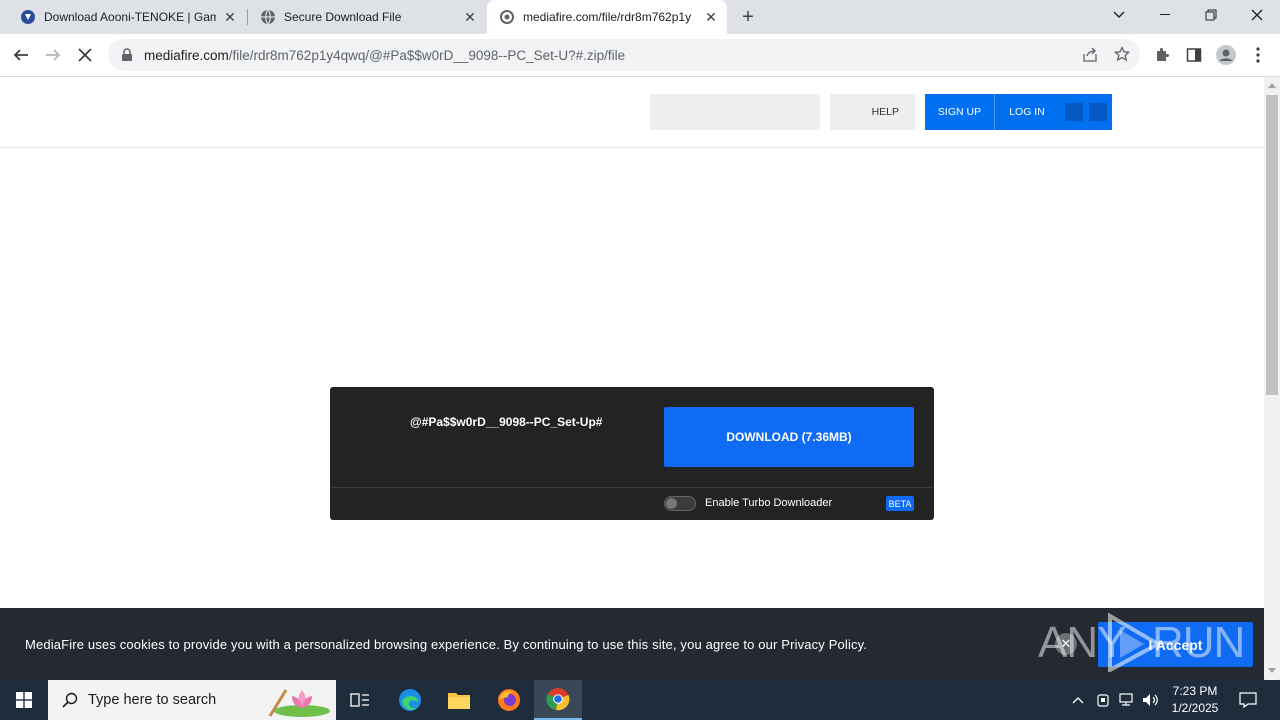  What do you see at coordinates (1119, 15) in the screenshot?
I see `tab-search-chevron-icon` at bounding box center [1119, 15].